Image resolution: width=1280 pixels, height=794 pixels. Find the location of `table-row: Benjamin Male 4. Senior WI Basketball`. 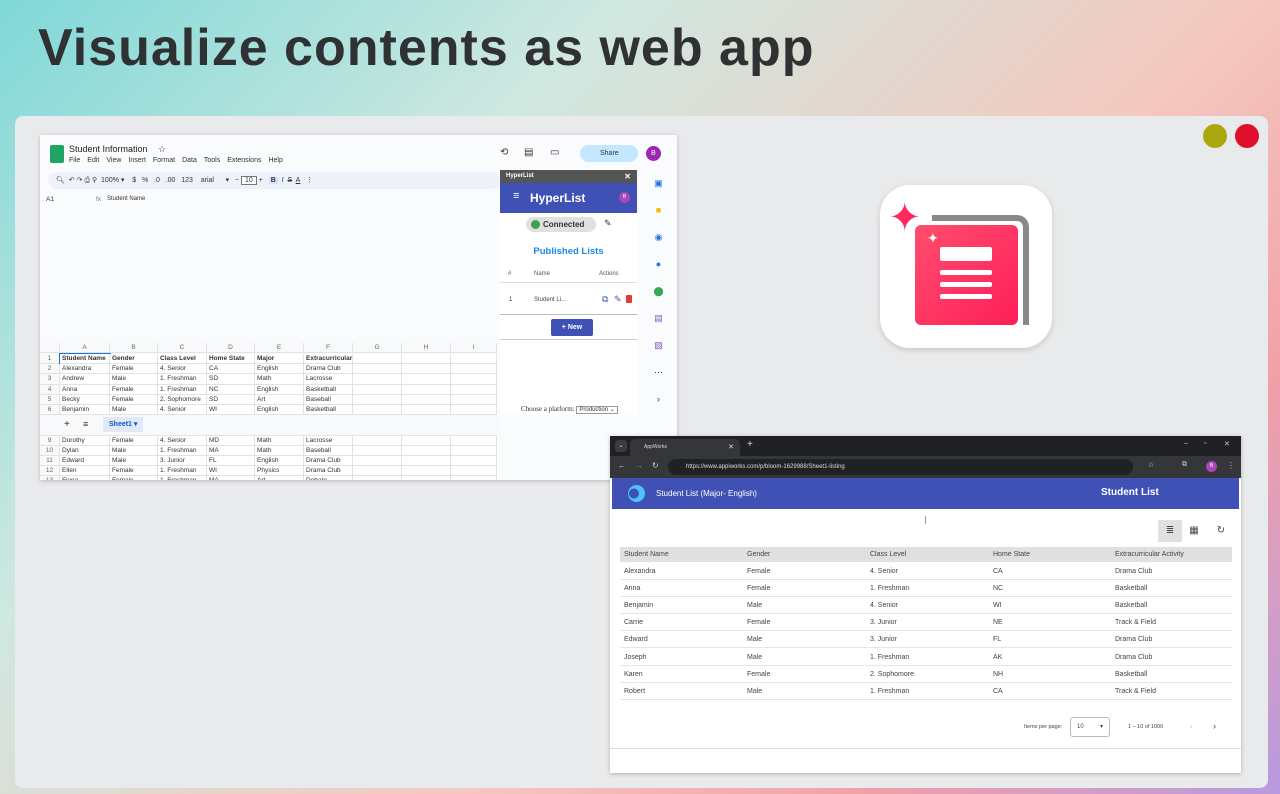

table-row: Benjamin Male 4. Senior WI Basketball is located at coordinates (926, 606).